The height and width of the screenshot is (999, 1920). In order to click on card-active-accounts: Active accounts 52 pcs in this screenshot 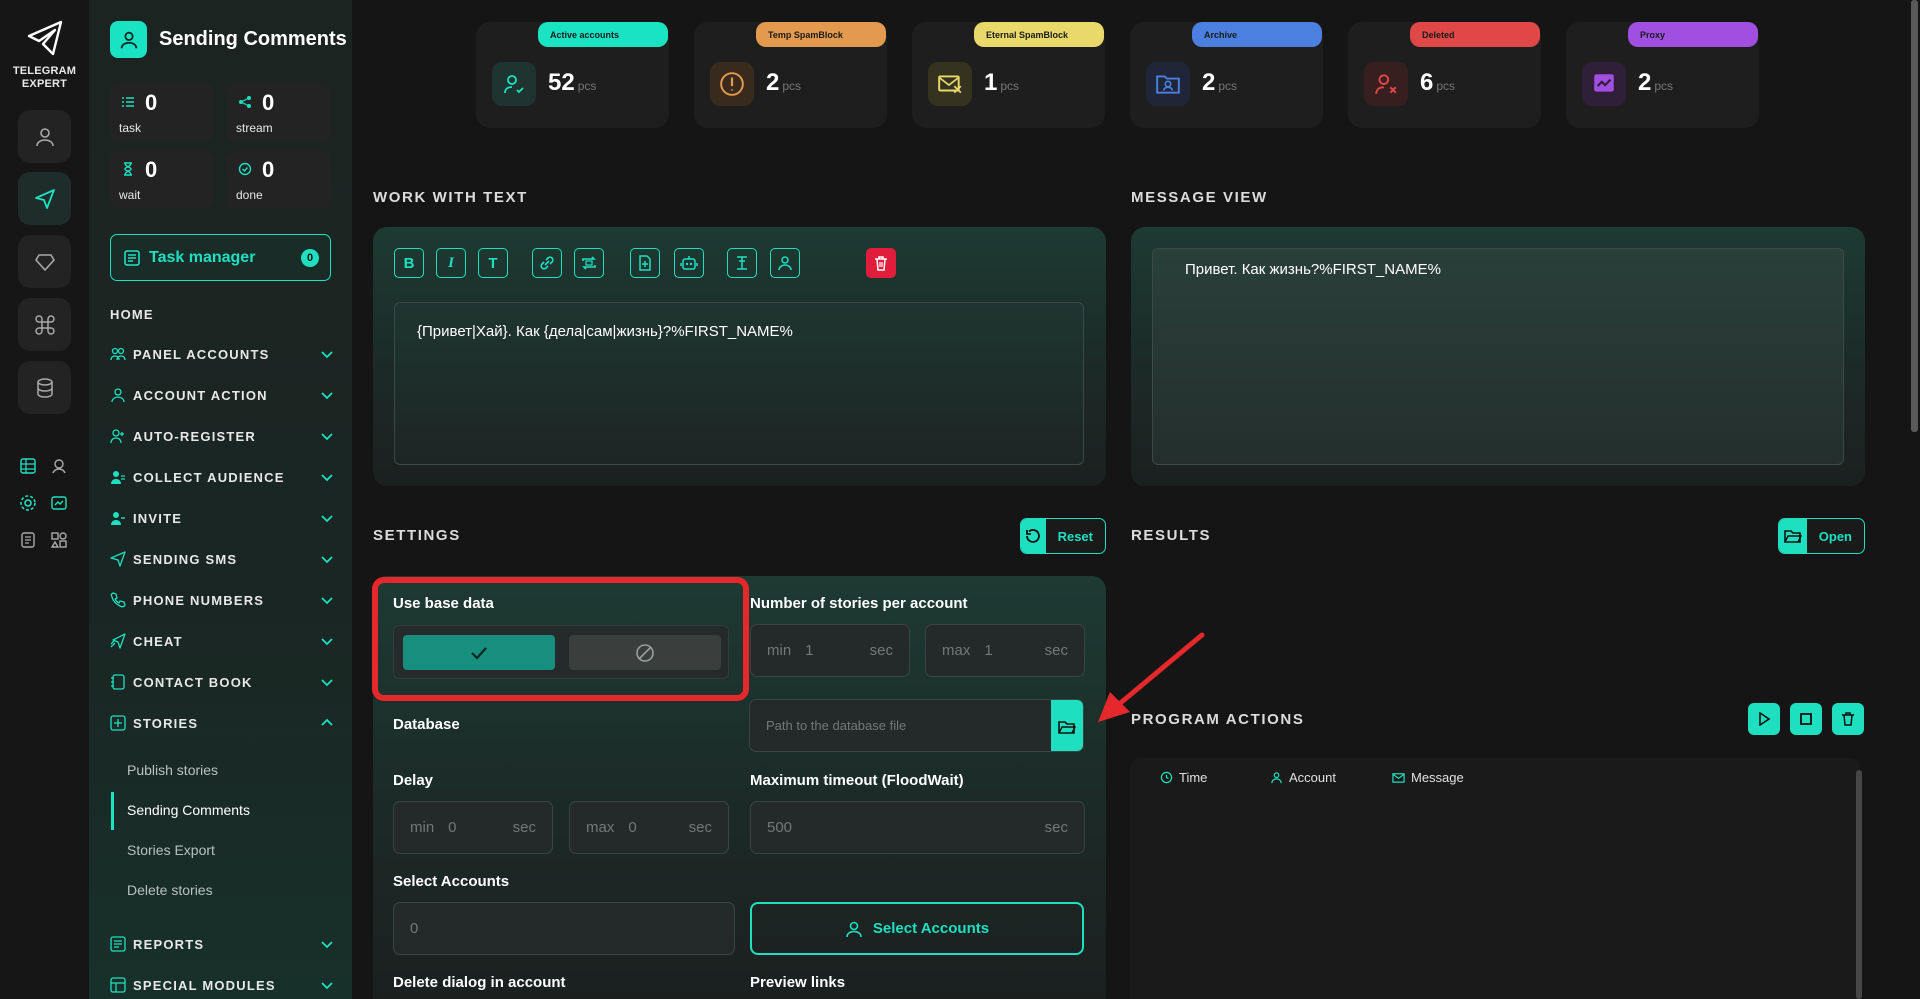, I will do `click(572, 75)`.